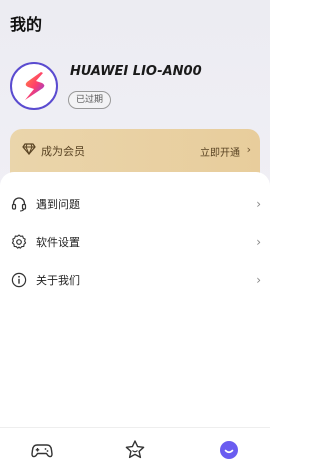  What do you see at coordinates (220, 151) in the screenshot?
I see `membership-open-link: 立即开通` at bounding box center [220, 151].